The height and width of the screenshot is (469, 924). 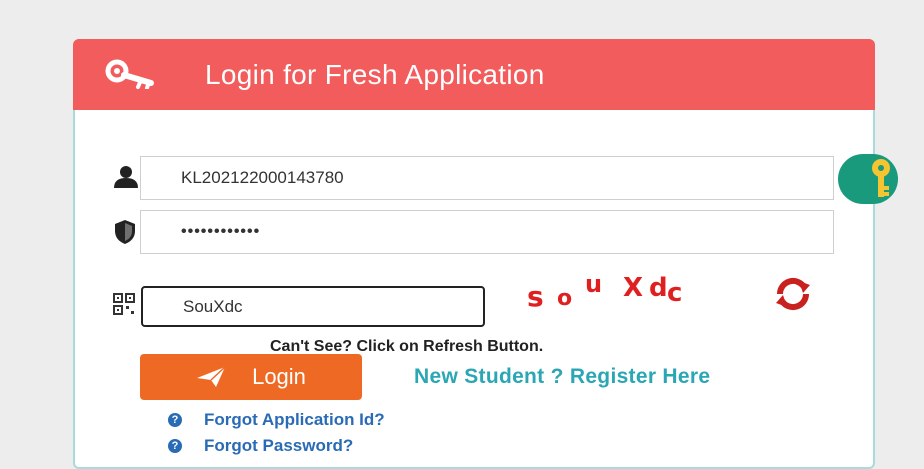 I want to click on captcha-char: s, so click(x=535, y=296).